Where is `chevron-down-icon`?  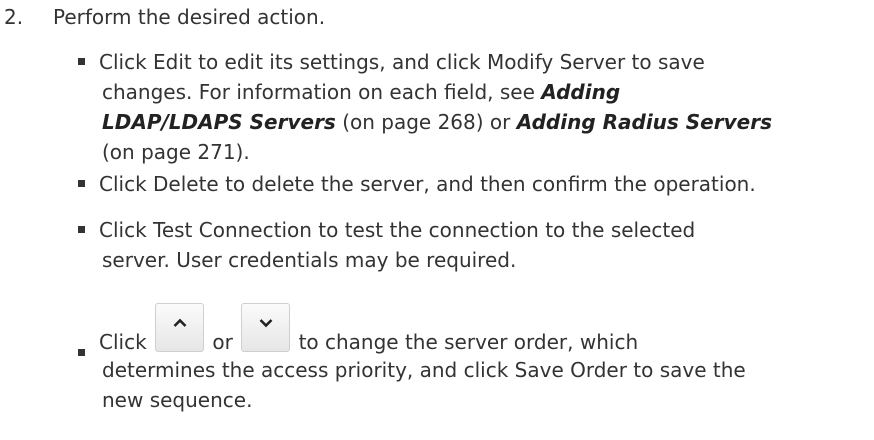 chevron-down-icon is located at coordinates (266, 323).